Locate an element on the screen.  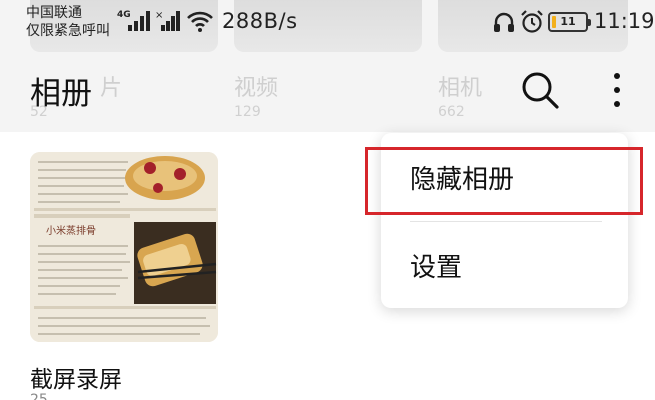
battery-level: 11 is located at coordinates (568, 21).